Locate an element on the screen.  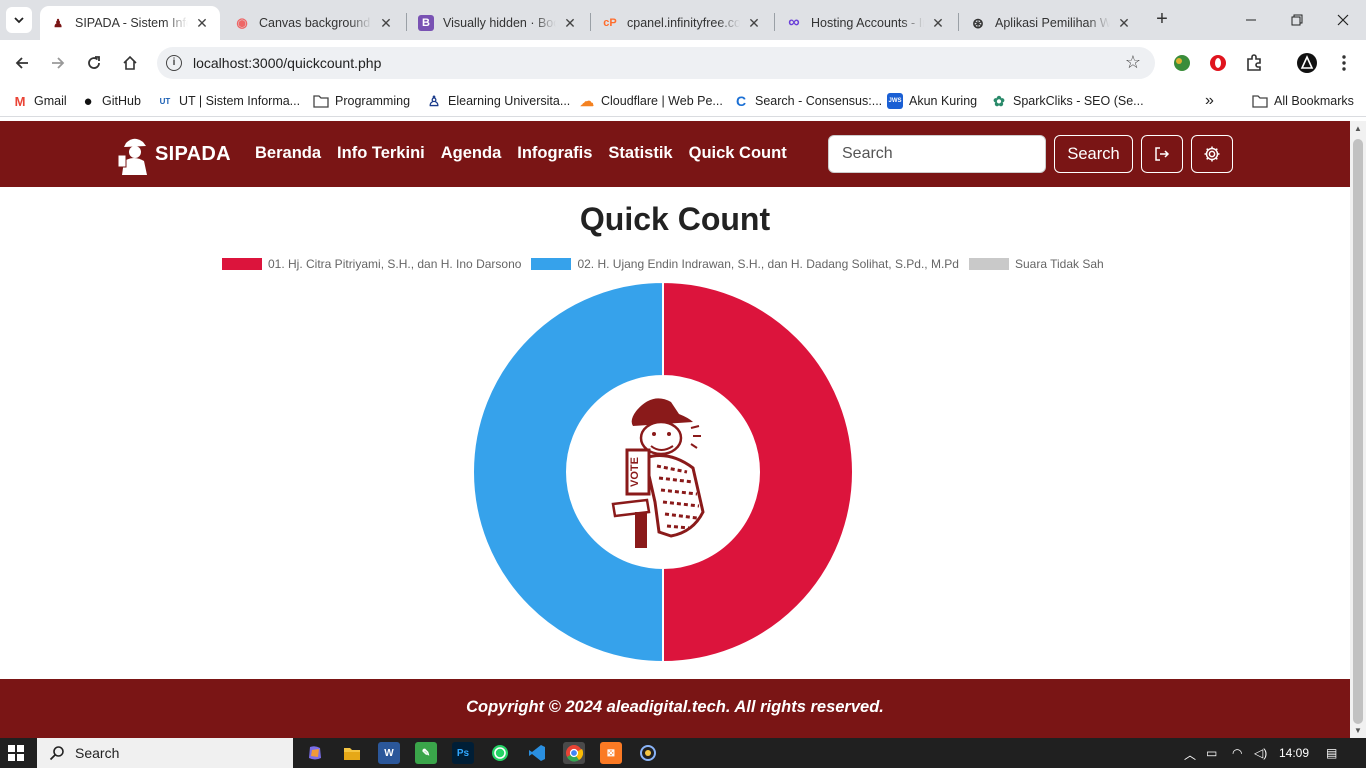
forward-button is located at coordinates (58, 63).